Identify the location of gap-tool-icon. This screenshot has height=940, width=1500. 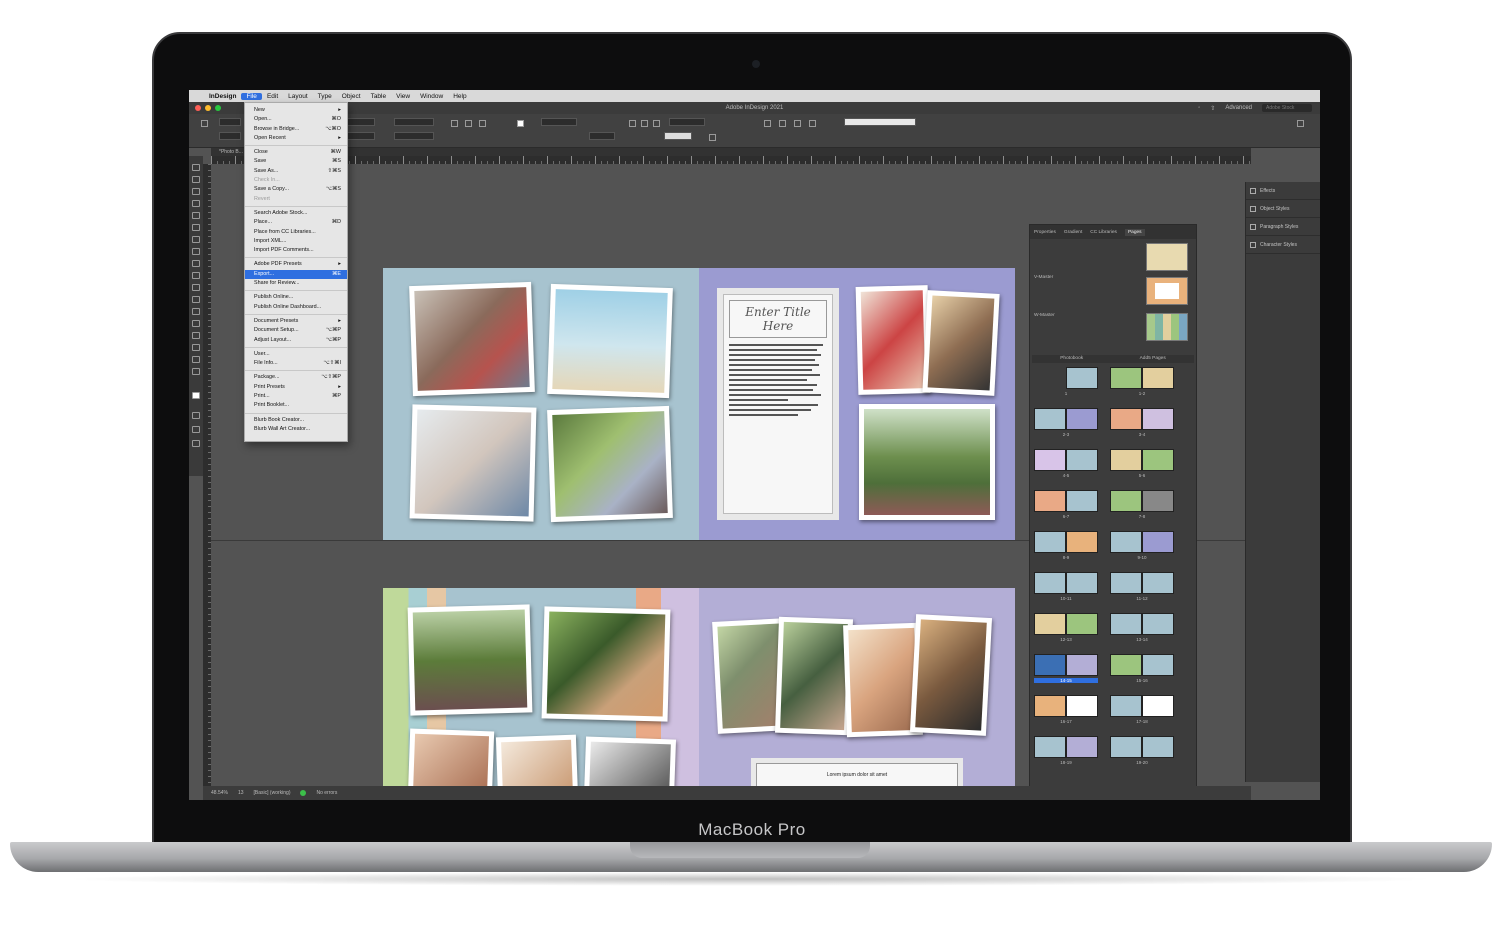
(196, 203).